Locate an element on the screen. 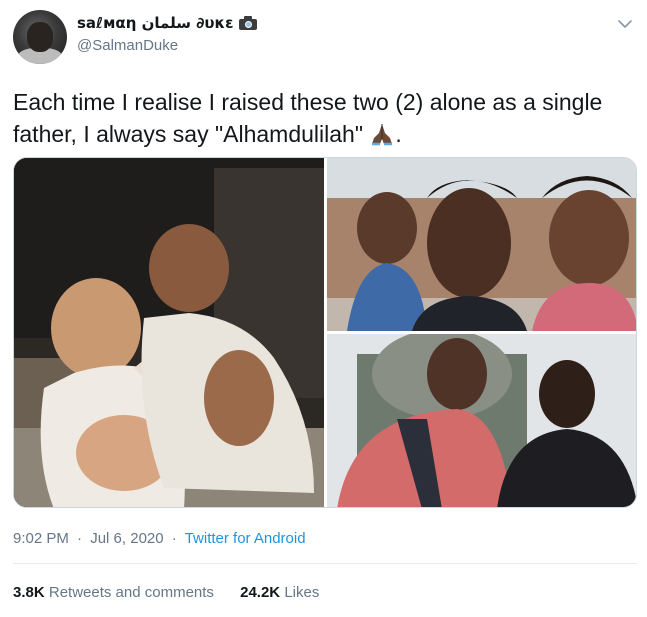 The height and width of the screenshot is (617, 647). display-name: saℓмαη سلمان ∂υκε is located at coordinates (167, 23).